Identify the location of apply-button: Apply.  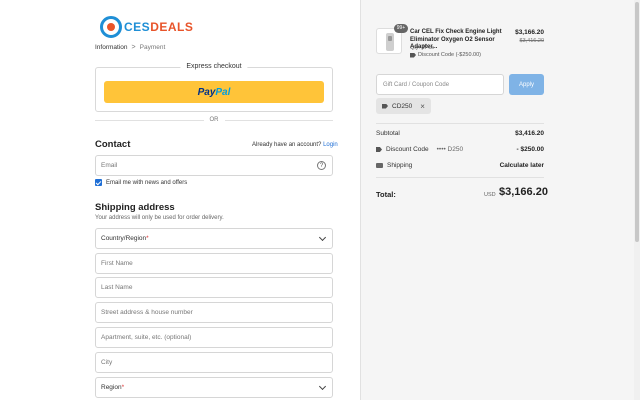
(526, 84).